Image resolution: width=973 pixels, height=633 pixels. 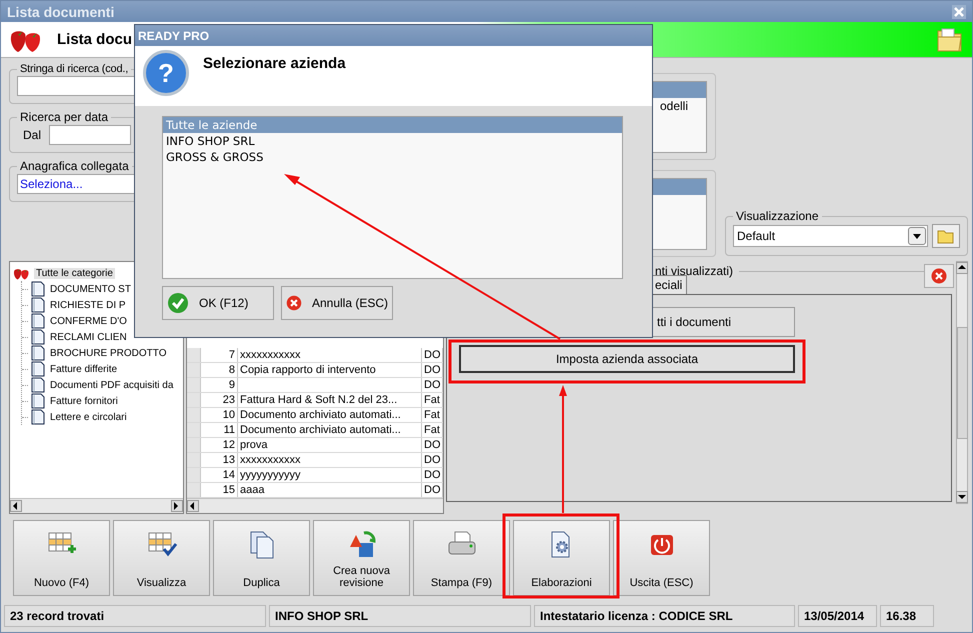 What do you see at coordinates (694, 271) in the screenshot?
I see `group-label: nti visualizzati)` at bounding box center [694, 271].